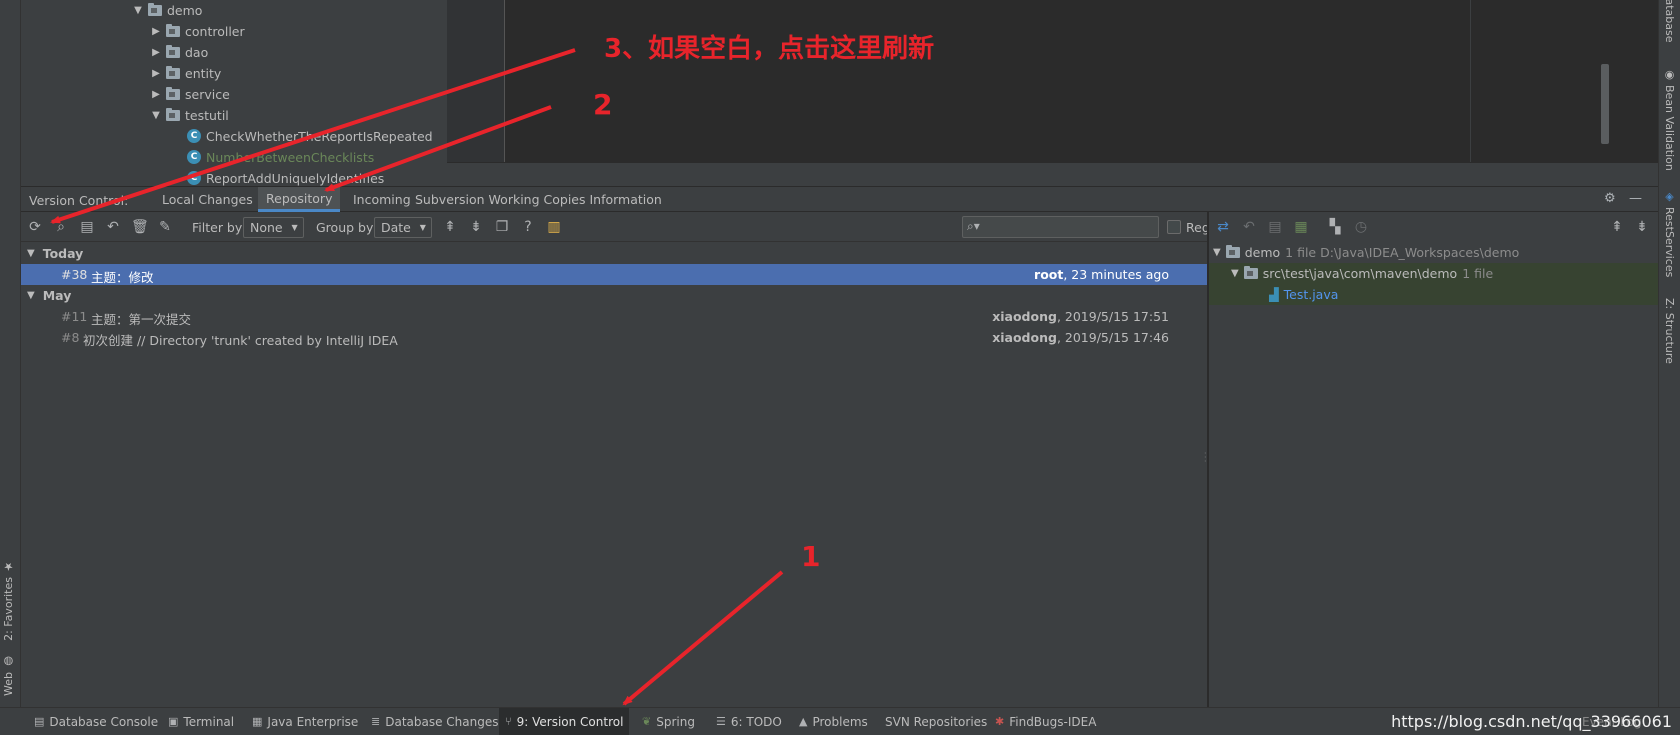  Describe the element at coordinates (1669, 21) in the screenshot. I see `database-tab: Database` at that location.